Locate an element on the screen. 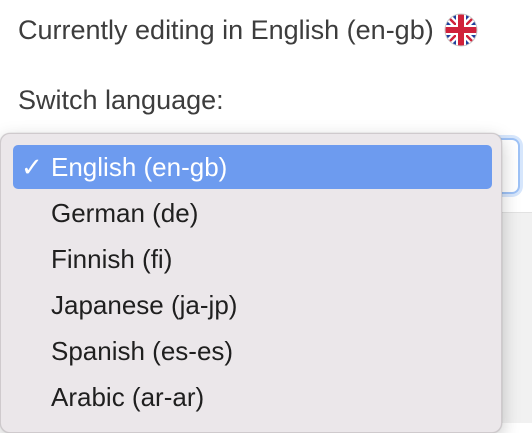 The height and width of the screenshot is (433, 532). language-option-japanese: Japanese (ja-jp) is located at coordinates (252, 305).